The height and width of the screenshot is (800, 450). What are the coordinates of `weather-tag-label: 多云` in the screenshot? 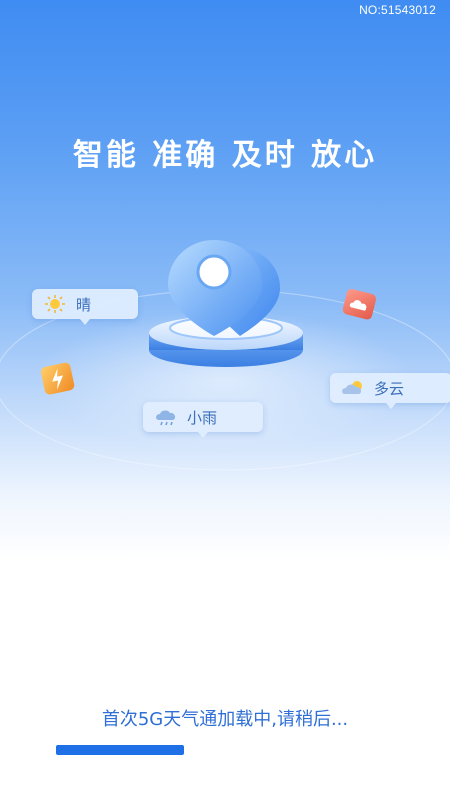 It's located at (389, 388).